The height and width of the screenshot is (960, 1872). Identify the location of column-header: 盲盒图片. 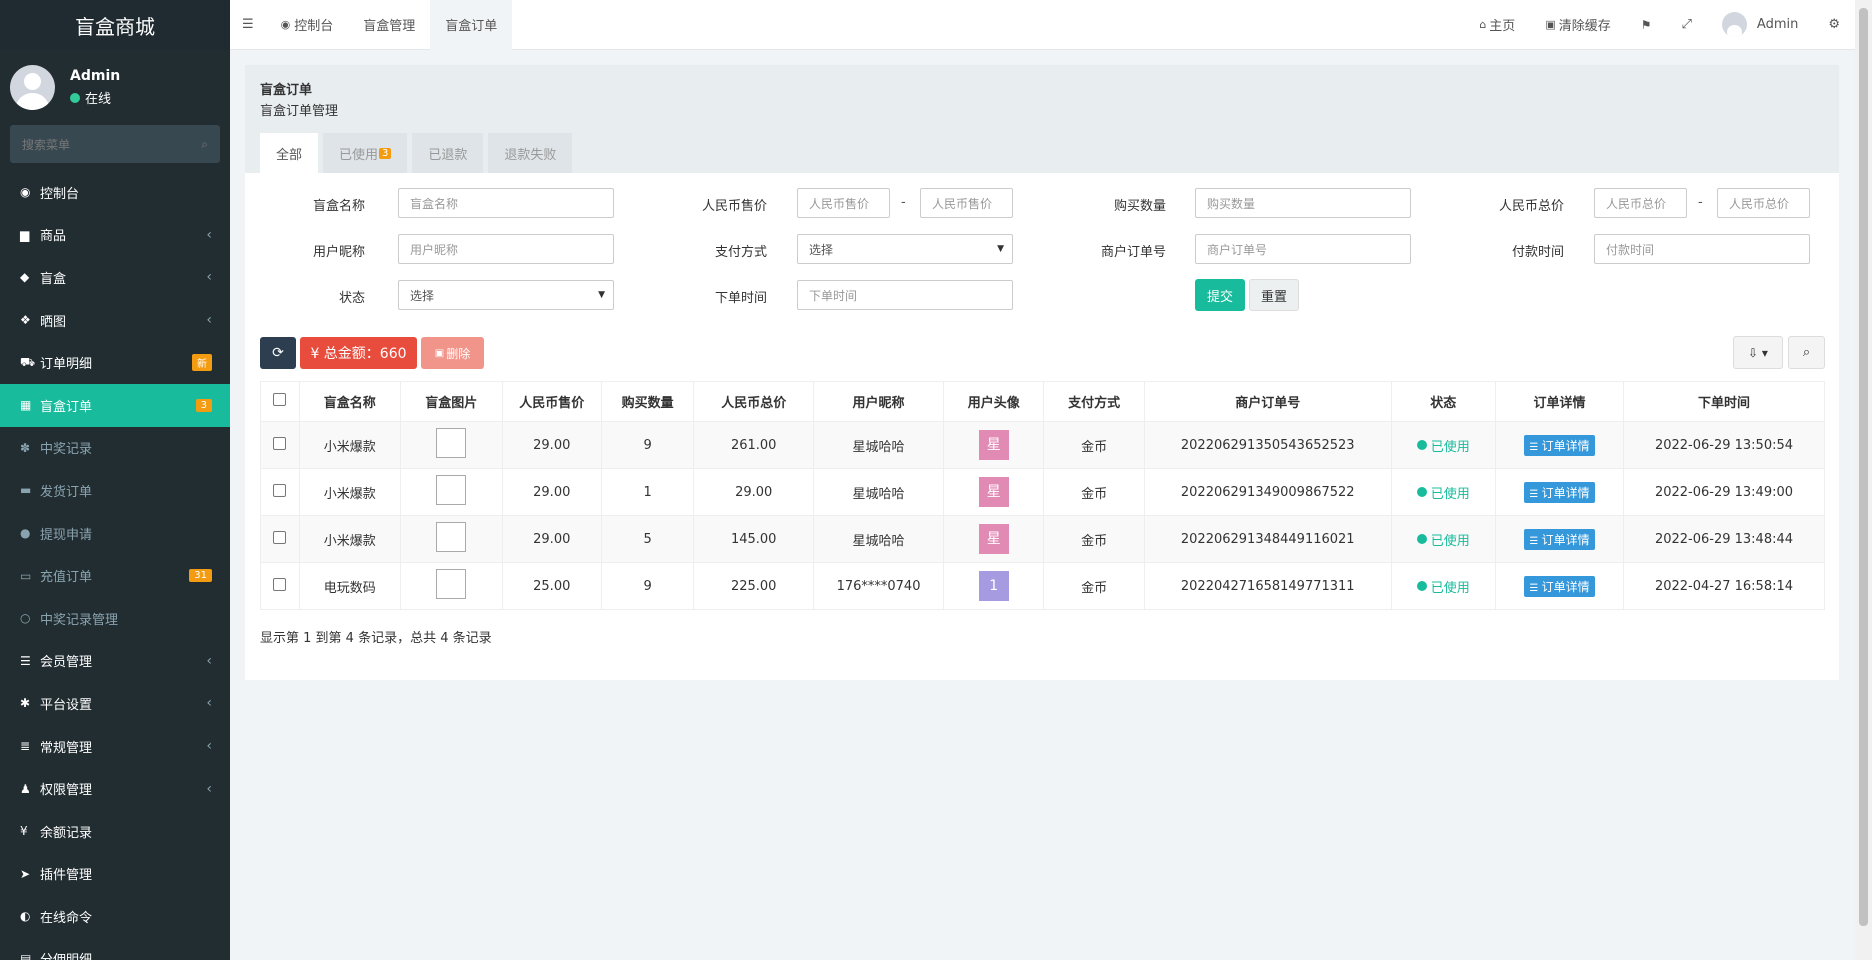
(451, 401).